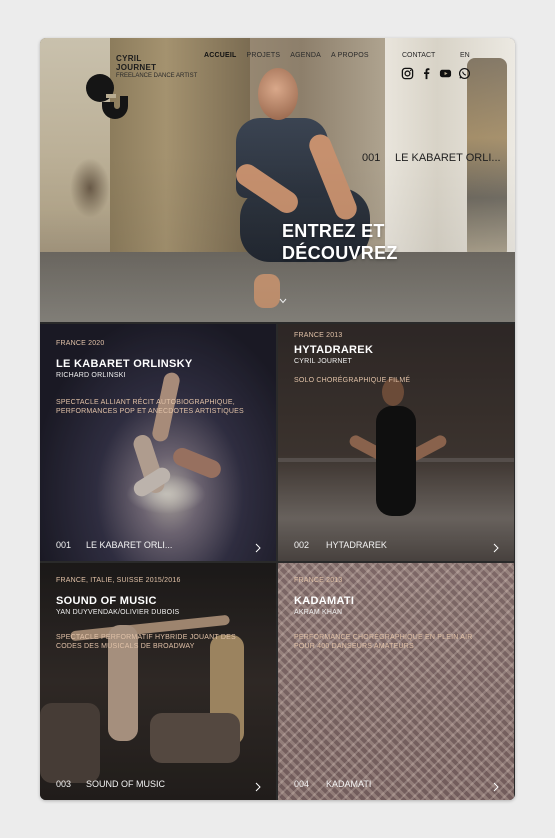 Image resolution: width=555 pixels, height=838 pixels. Describe the element at coordinates (264, 55) in the screenshot. I see `nav-item-projets: PROJETS` at that location.